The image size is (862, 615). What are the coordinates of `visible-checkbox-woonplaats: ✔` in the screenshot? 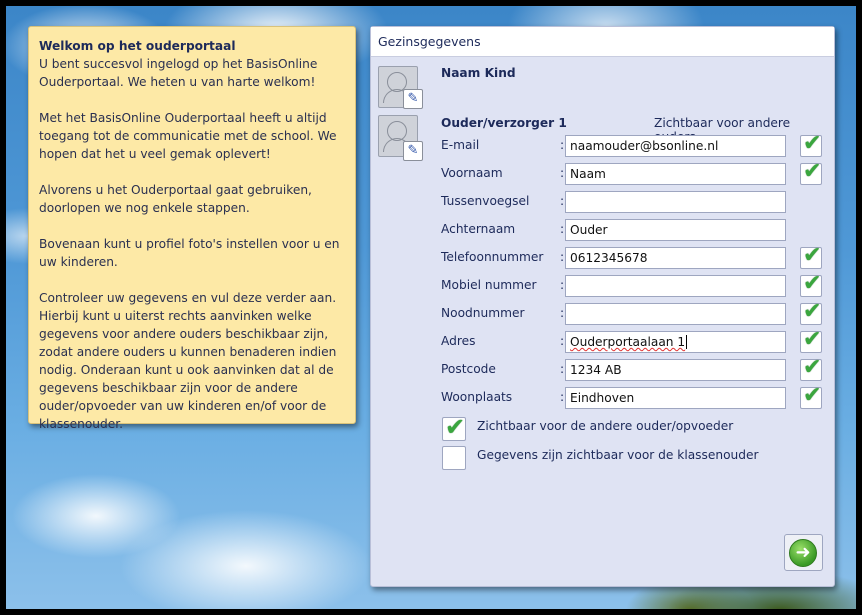 It's located at (811, 396).